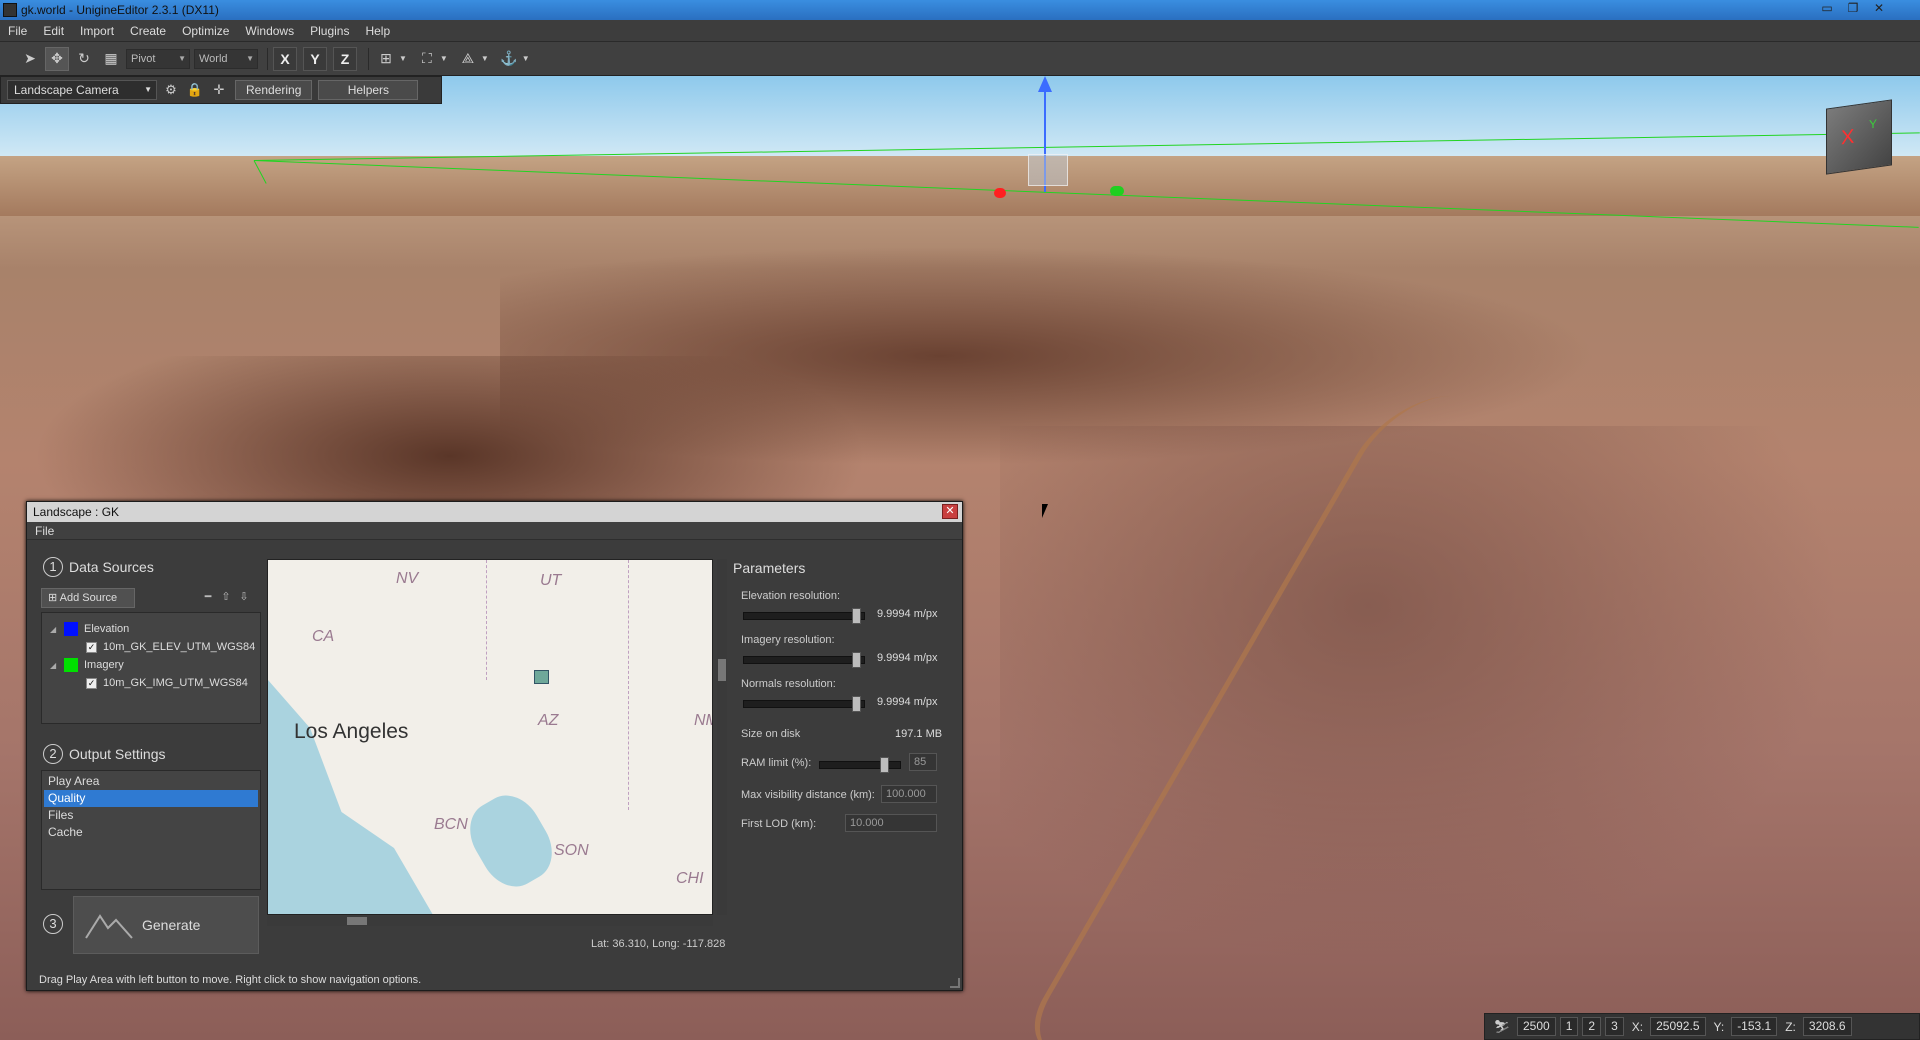  Describe the element at coordinates (1859, 137) in the screenshot. I see `navigation-cube: X Y` at that location.